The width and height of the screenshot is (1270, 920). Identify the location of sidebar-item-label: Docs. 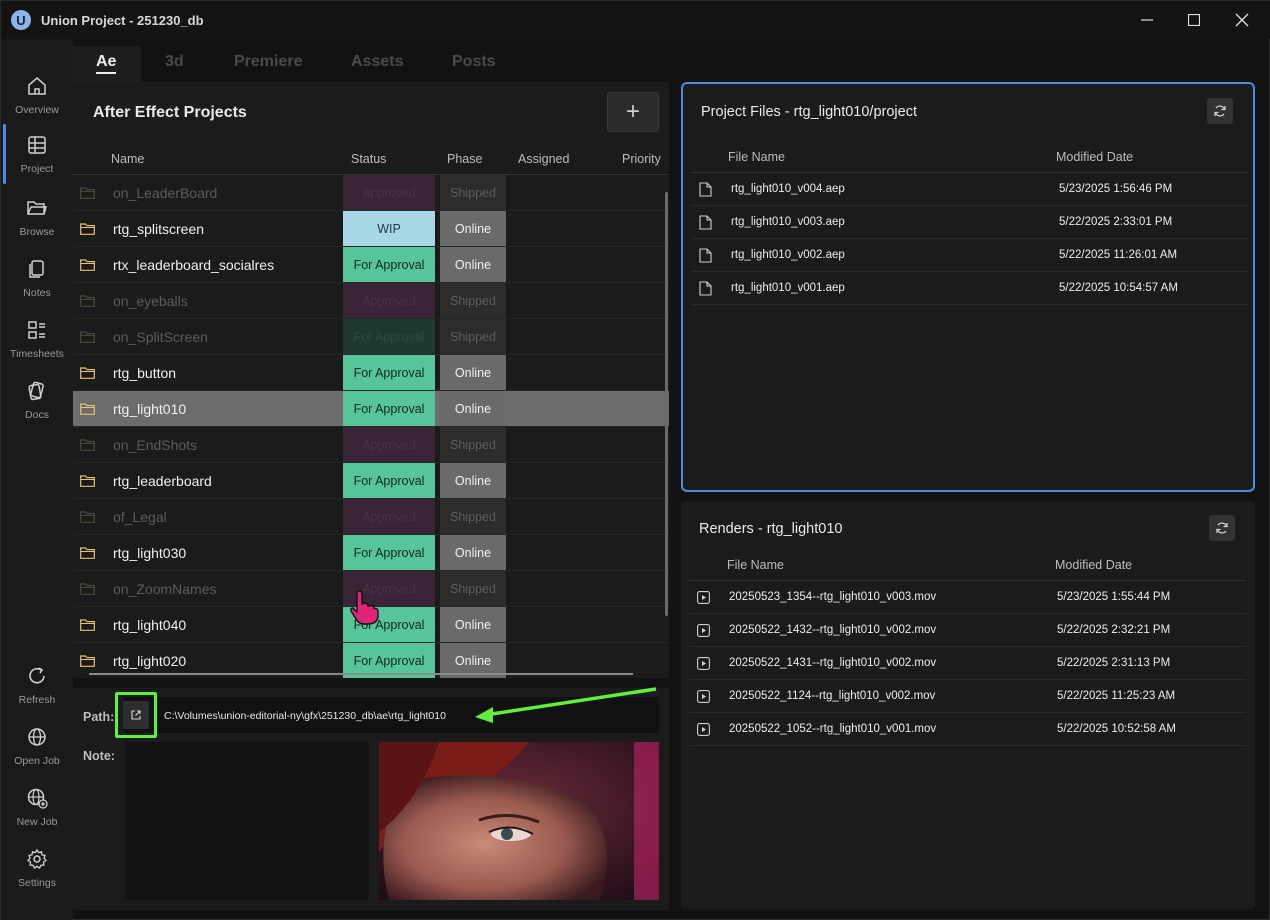
(37, 415).